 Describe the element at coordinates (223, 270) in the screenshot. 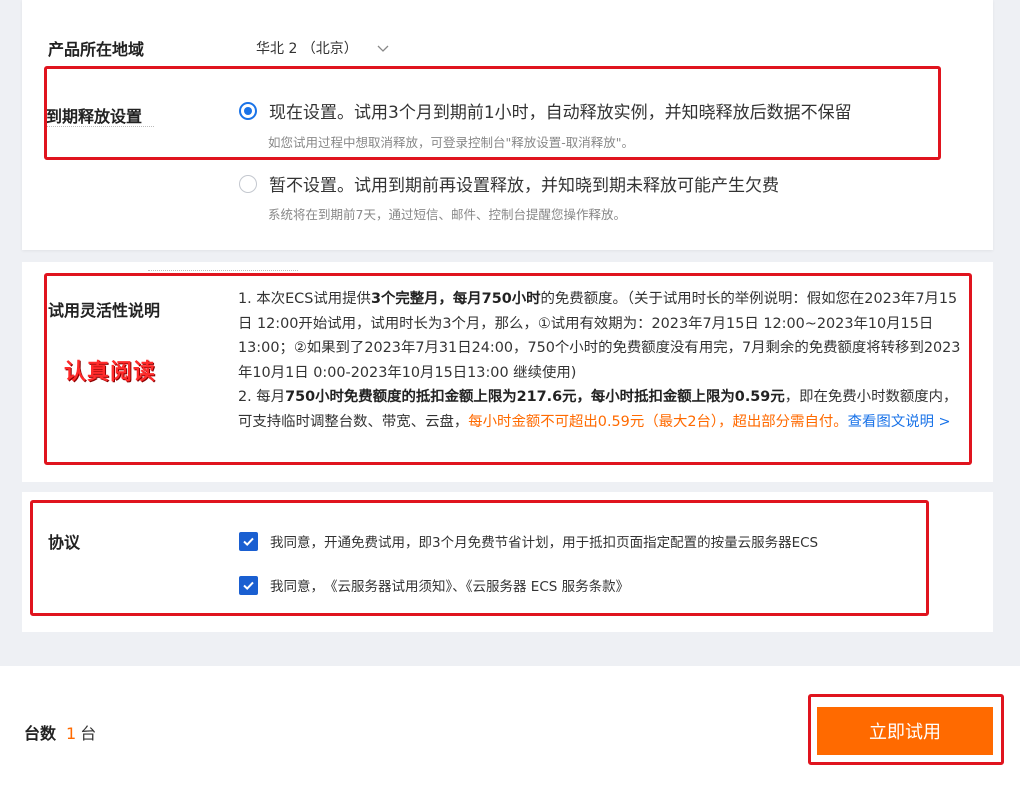

I see `trial-divider` at that location.